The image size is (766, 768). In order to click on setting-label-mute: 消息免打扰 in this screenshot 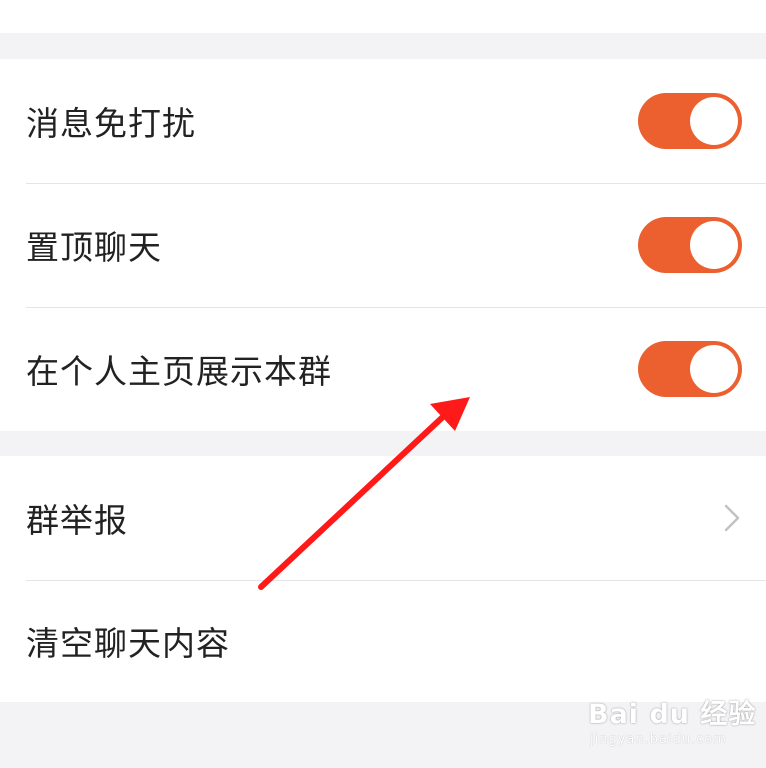, I will do `click(111, 123)`.